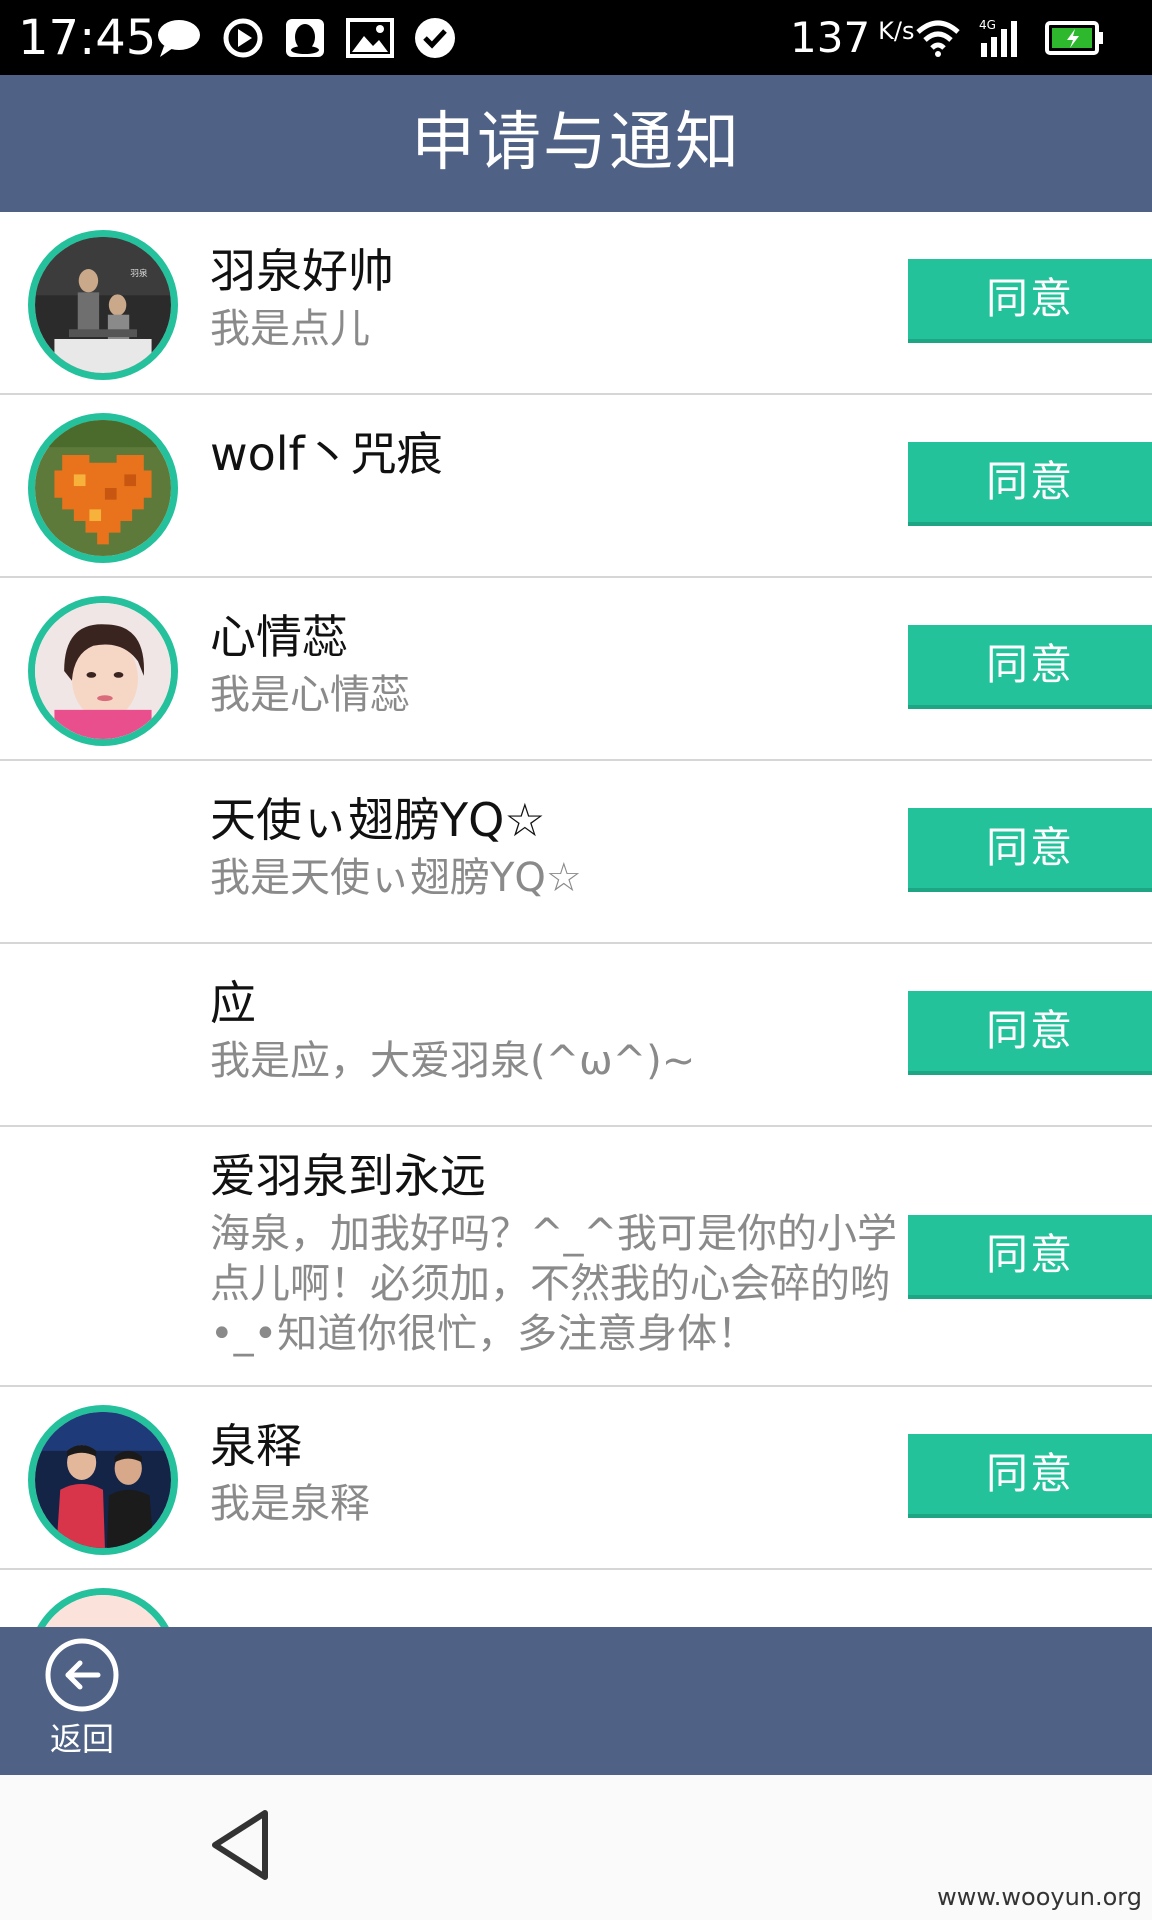  Describe the element at coordinates (396, 878) in the screenshot. I see `request-message: 我是天使ぃ翅膀YQ☆` at that location.